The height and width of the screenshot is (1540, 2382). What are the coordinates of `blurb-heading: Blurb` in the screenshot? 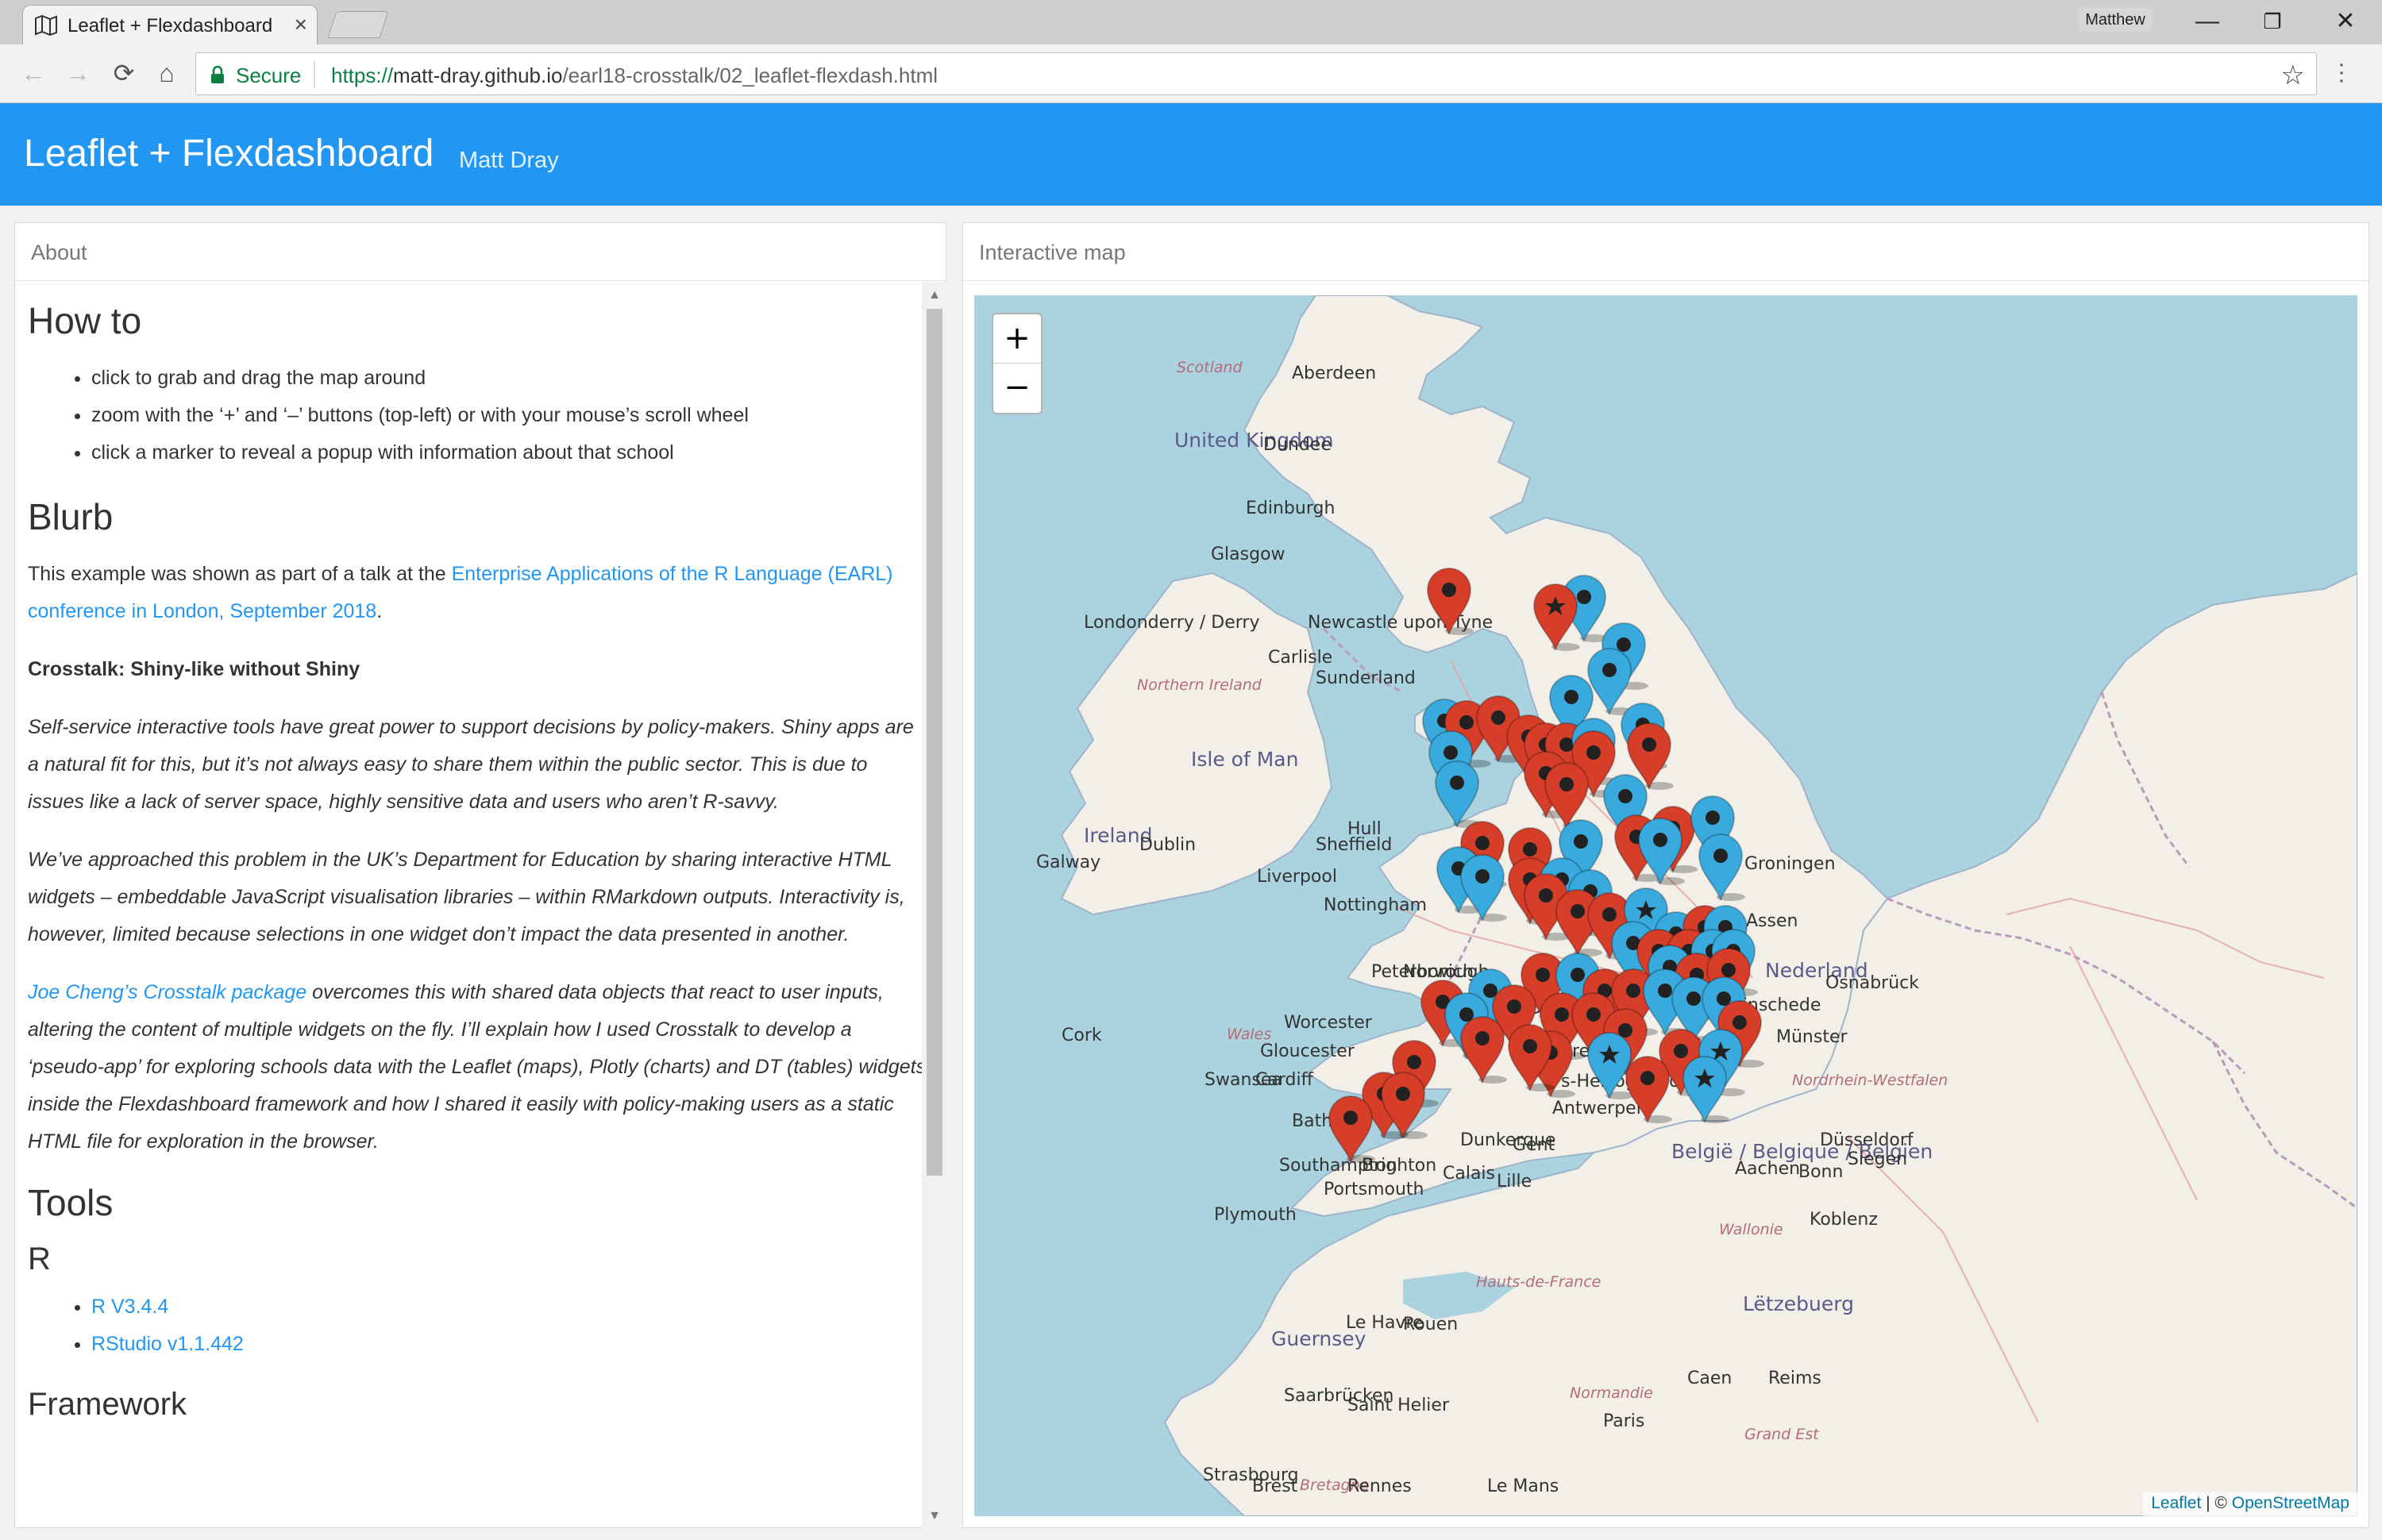 It's located at (71, 516).